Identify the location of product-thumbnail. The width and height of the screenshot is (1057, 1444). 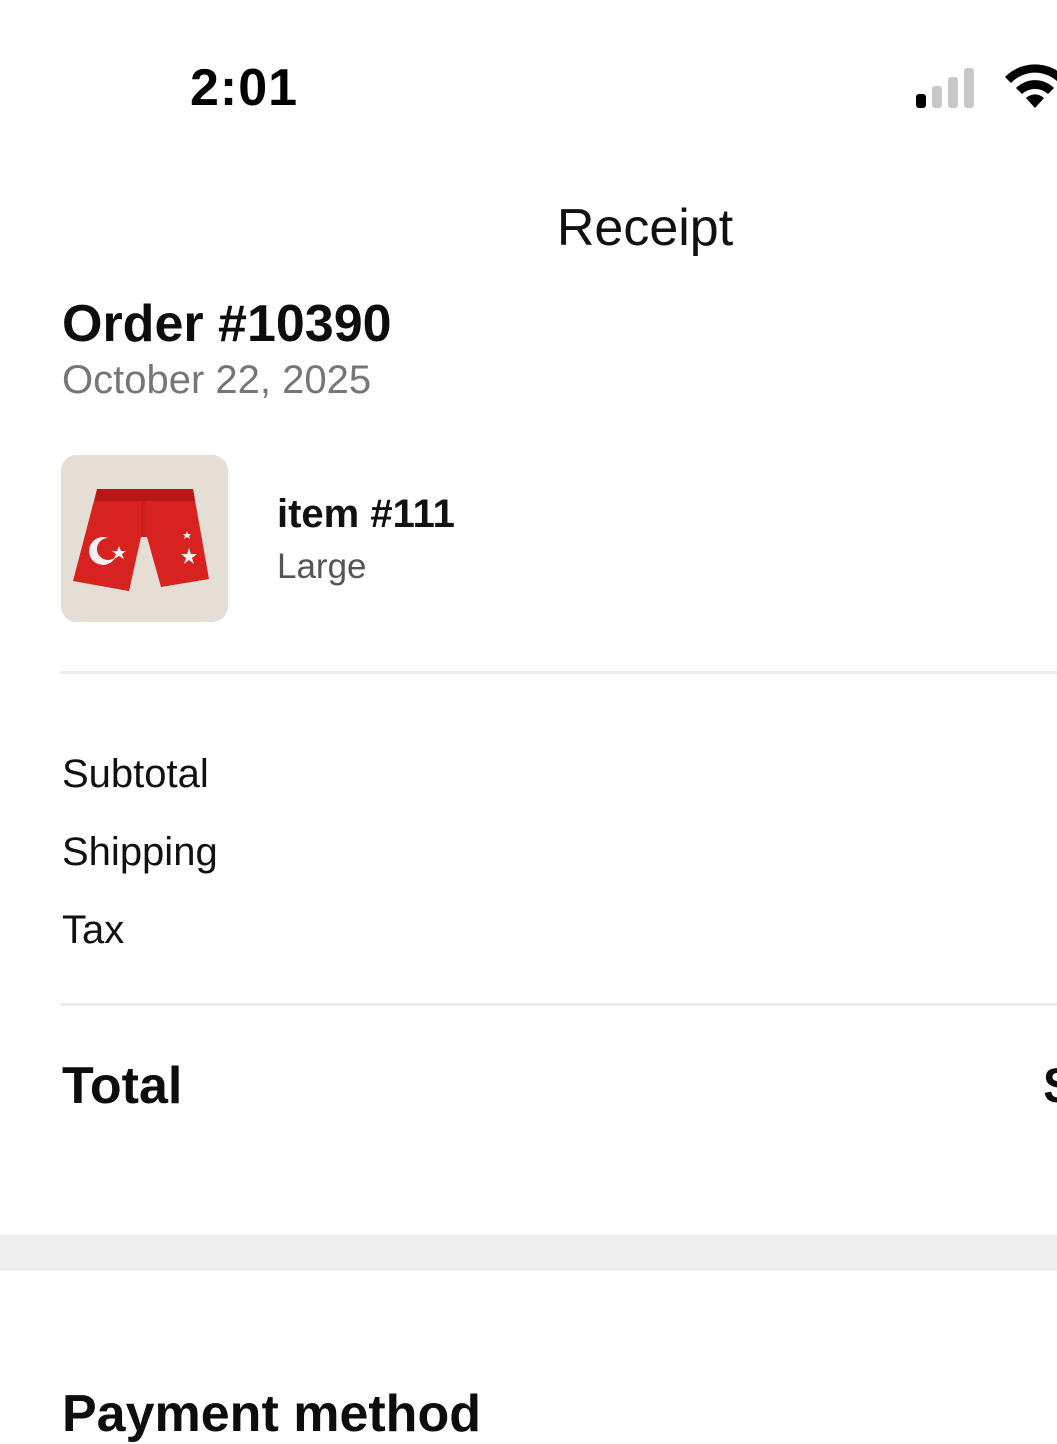
(144, 538).